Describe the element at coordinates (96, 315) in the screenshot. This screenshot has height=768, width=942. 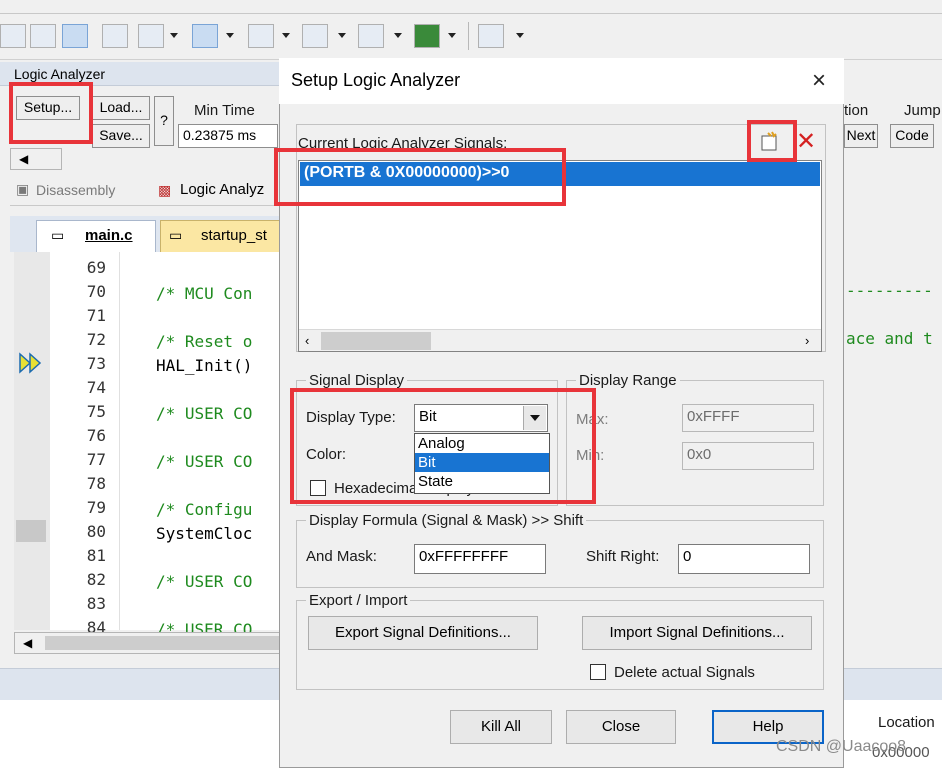
I see `line-number: 71` at that location.